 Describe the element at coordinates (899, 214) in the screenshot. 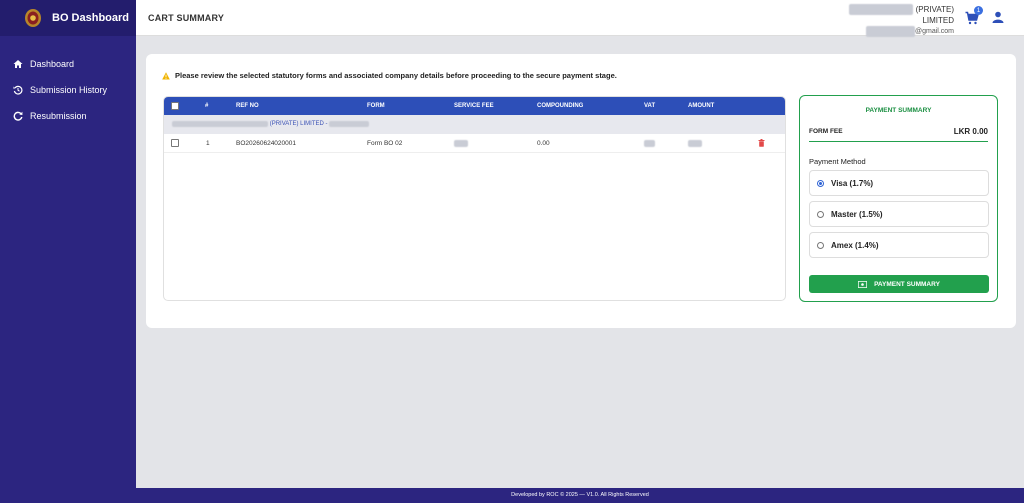

I see `payment-option-master: Master (1.5%)` at that location.